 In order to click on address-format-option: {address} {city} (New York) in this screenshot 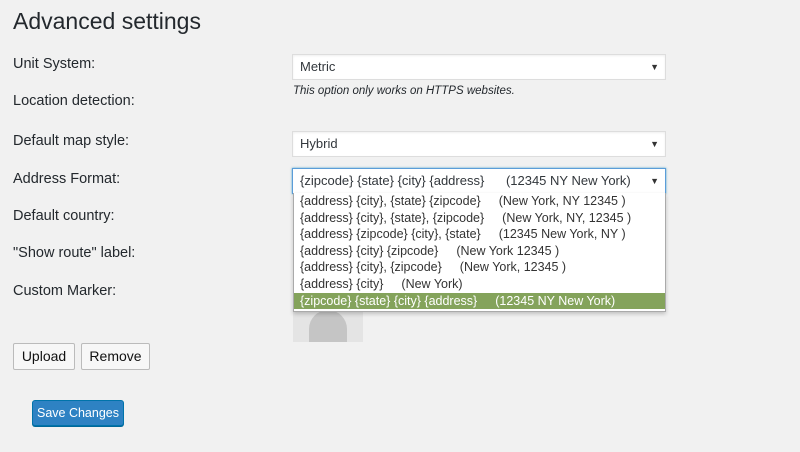, I will do `click(479, 284)`.